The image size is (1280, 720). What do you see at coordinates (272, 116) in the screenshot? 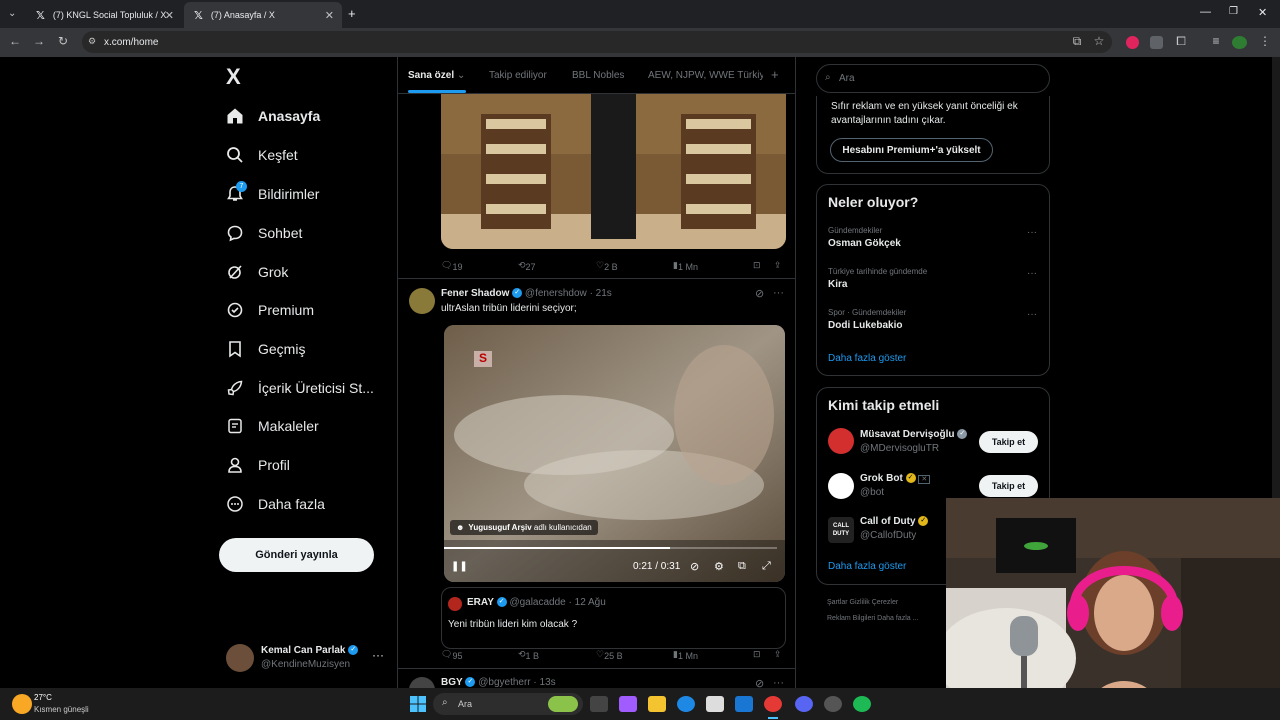
I see `nav-item-home: Anasayfa` at bounding box center [272, 116].